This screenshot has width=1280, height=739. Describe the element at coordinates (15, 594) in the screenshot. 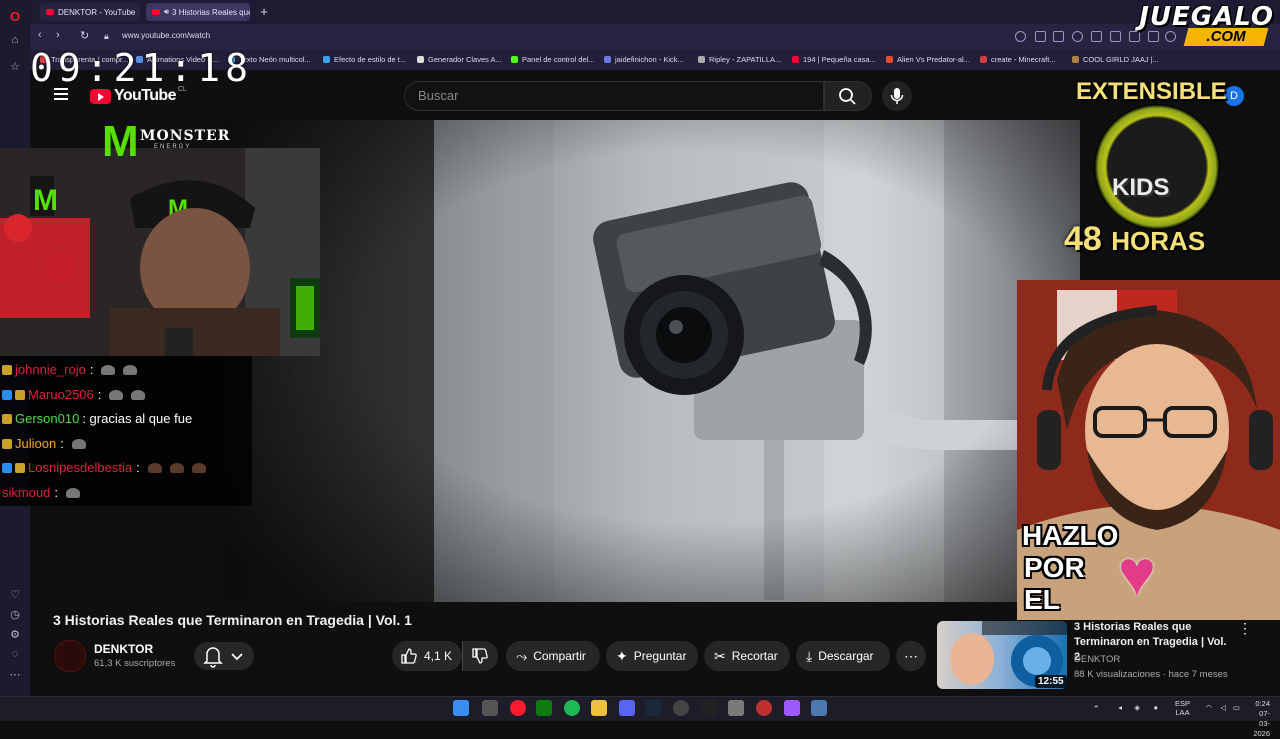

I see `heart-icon: ♡` at that location.